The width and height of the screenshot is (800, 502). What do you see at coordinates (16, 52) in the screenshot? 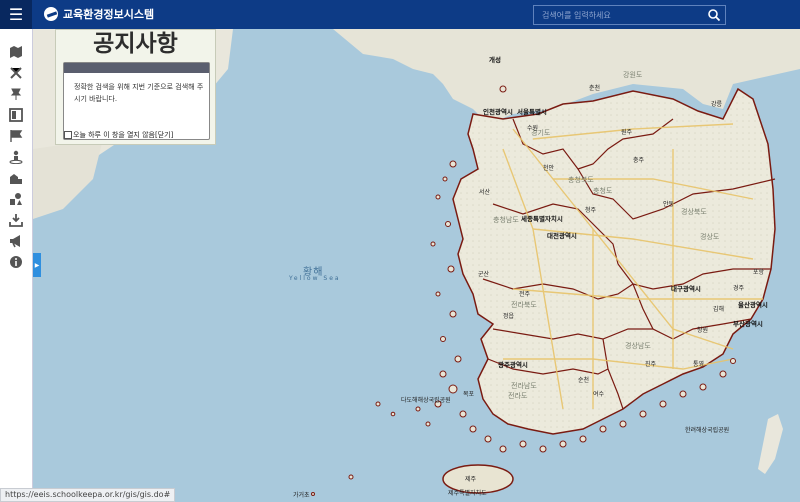
I see `map-icon` at bounding box center [16, 52].